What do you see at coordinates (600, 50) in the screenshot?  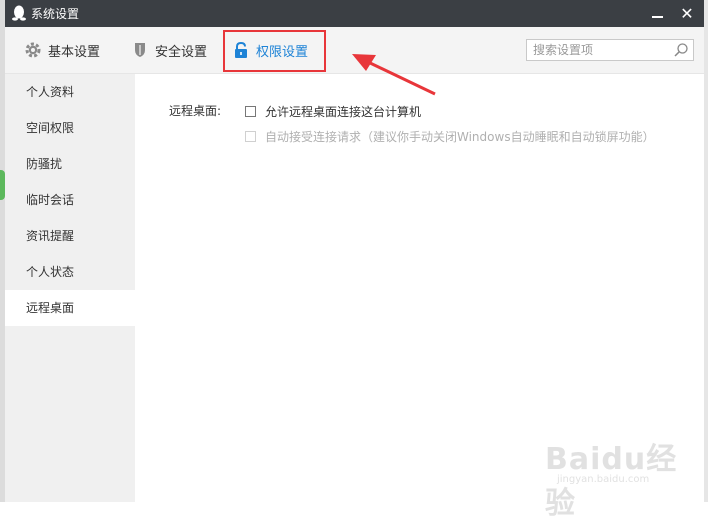 I see `search-input` at bounding box center [600, 50].